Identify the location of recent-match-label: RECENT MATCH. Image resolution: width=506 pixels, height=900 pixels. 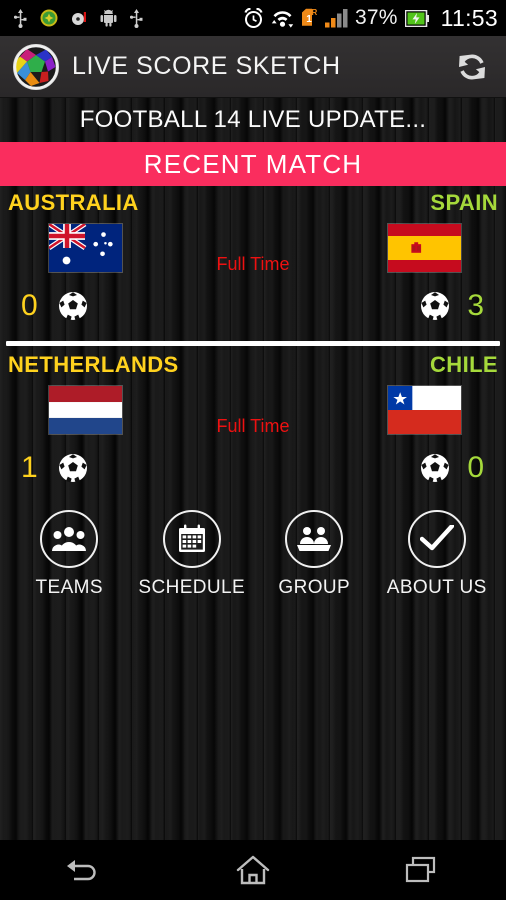
(253, 163).